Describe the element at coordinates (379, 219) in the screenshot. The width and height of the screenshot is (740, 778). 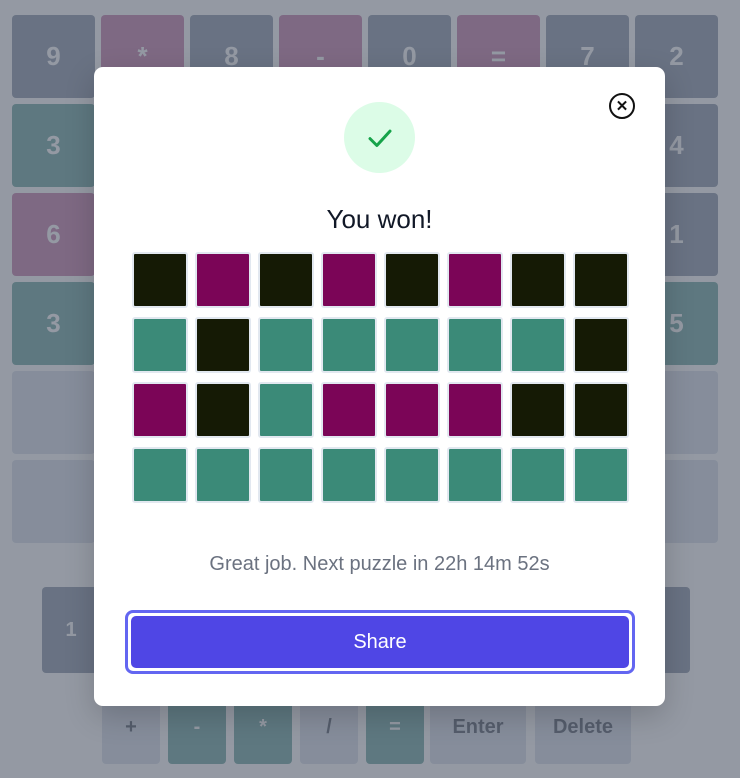
I see `modal-title: You won!` at that location.